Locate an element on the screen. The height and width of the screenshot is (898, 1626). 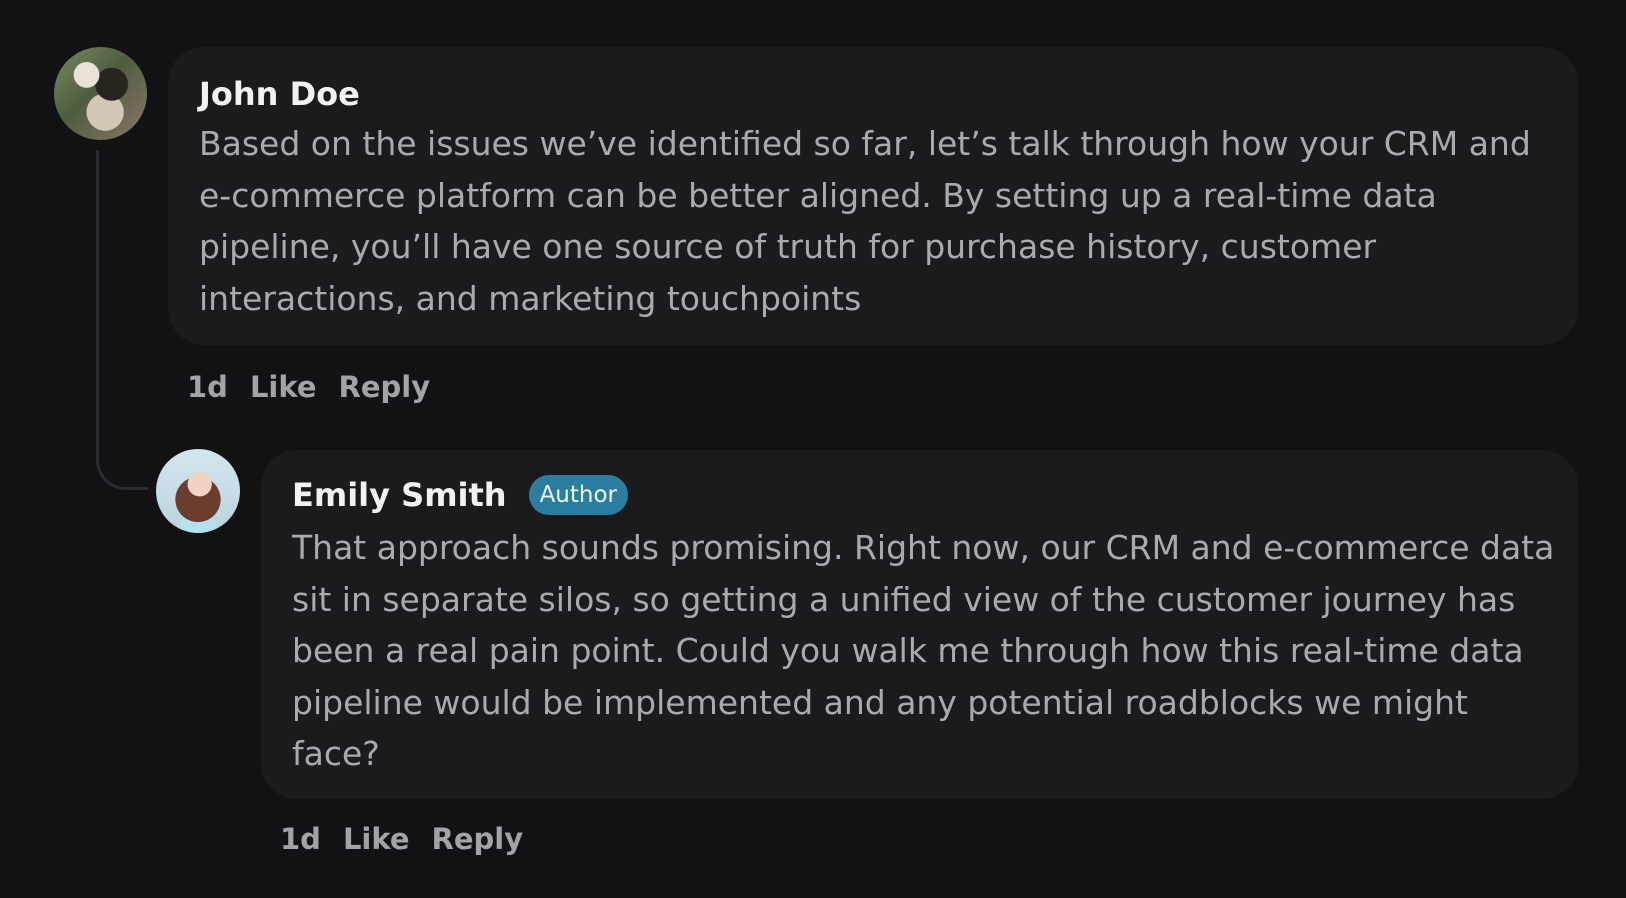
avatar-john-doe is located at coordinates (100, 93).